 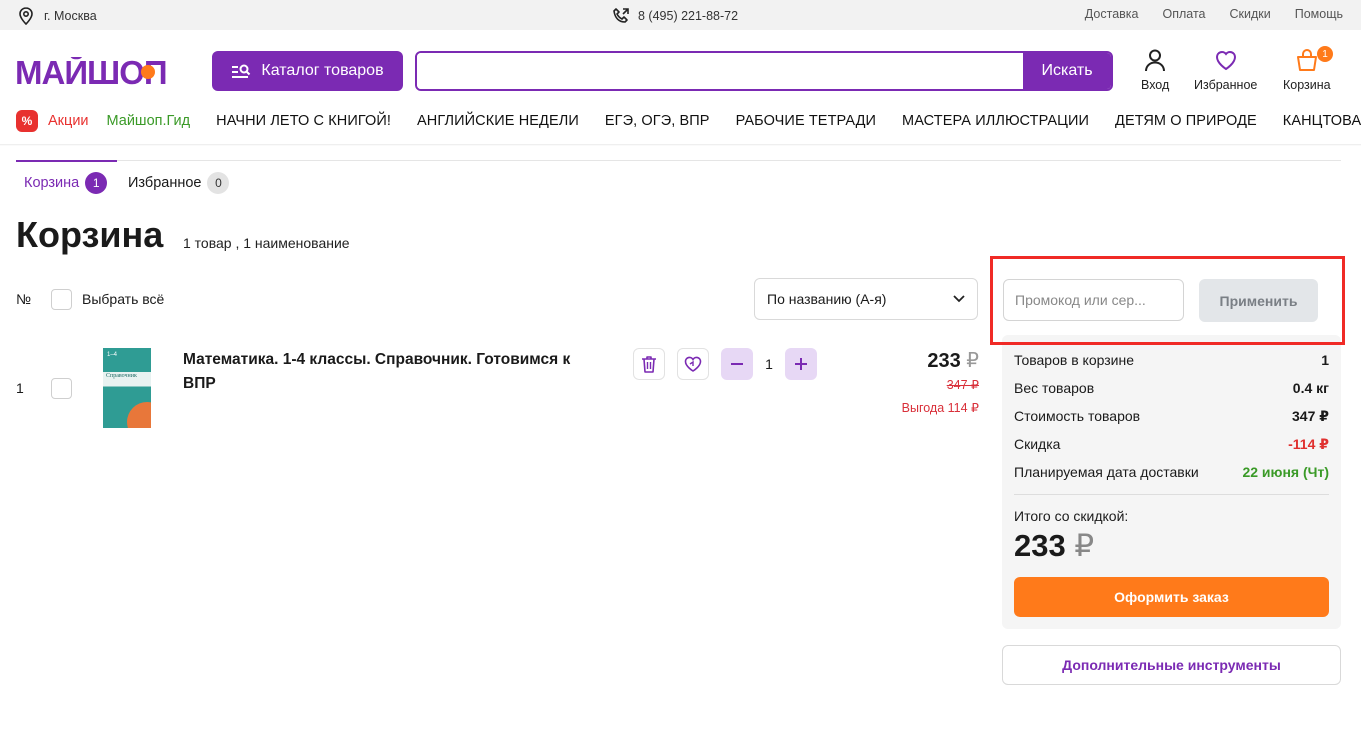 I want to click on item-price-currency: ₽, so click(x=972, y=361).